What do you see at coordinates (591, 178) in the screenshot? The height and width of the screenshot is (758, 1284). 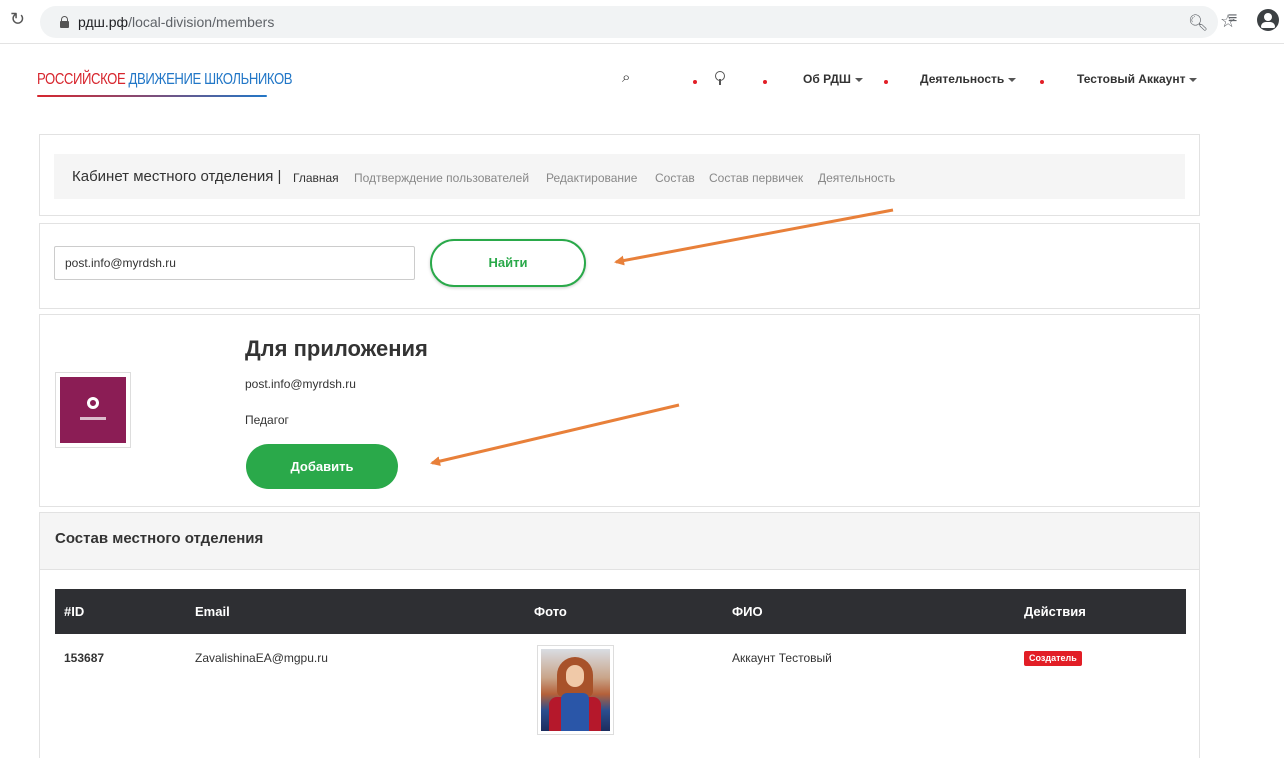 I see `tab-editing: Редактирование` at bounding box center [591, 178].